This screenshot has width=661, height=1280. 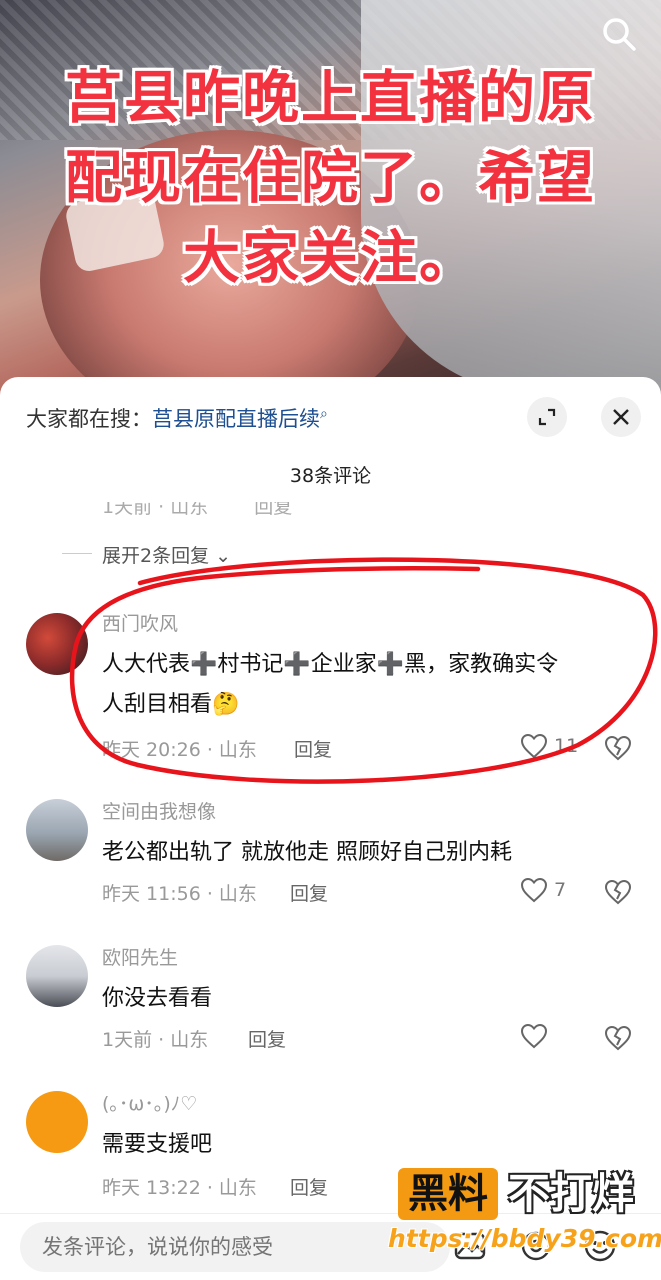 I want to click on comment-input-bar, so click(x=330, y=1246).